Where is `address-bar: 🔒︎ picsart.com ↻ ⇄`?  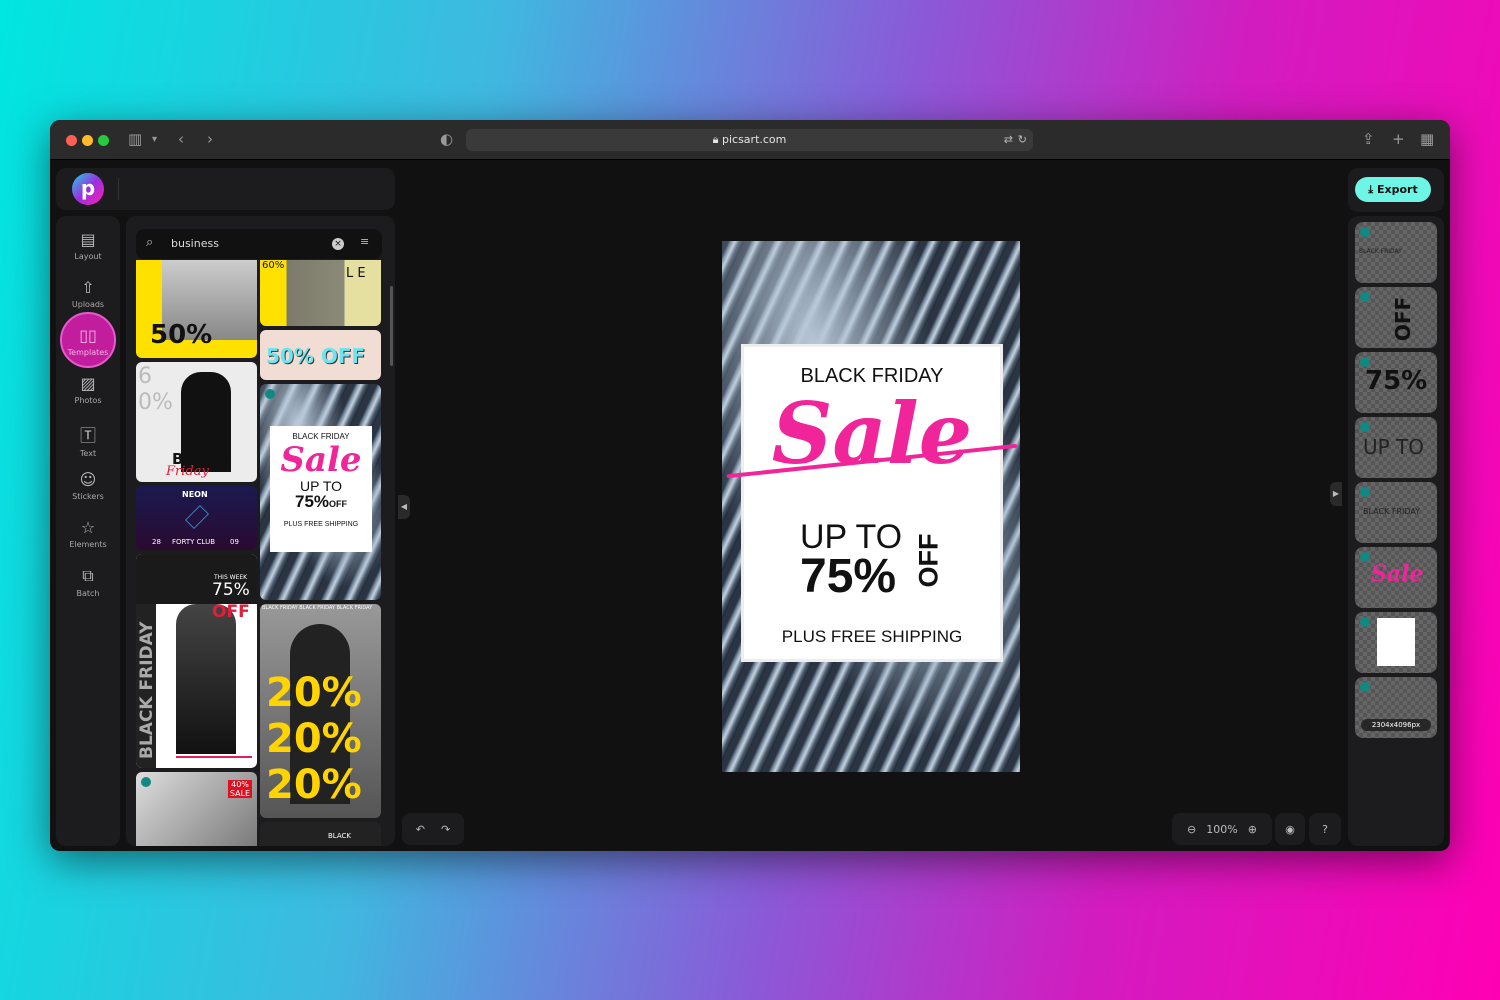 address-bar: 🔒︎ picsart.com ↻ ⇄ is located at coordinates (749, 140).